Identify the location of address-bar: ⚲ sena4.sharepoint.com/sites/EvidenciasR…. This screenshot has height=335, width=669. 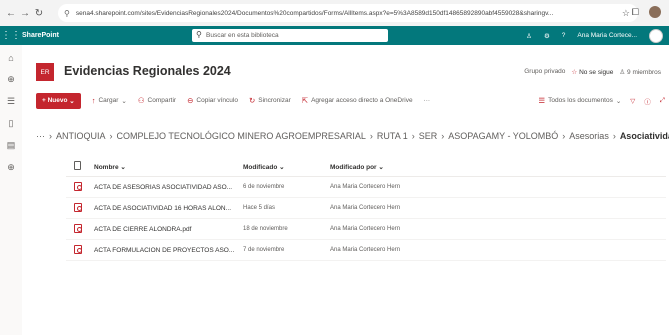
(348, 13).